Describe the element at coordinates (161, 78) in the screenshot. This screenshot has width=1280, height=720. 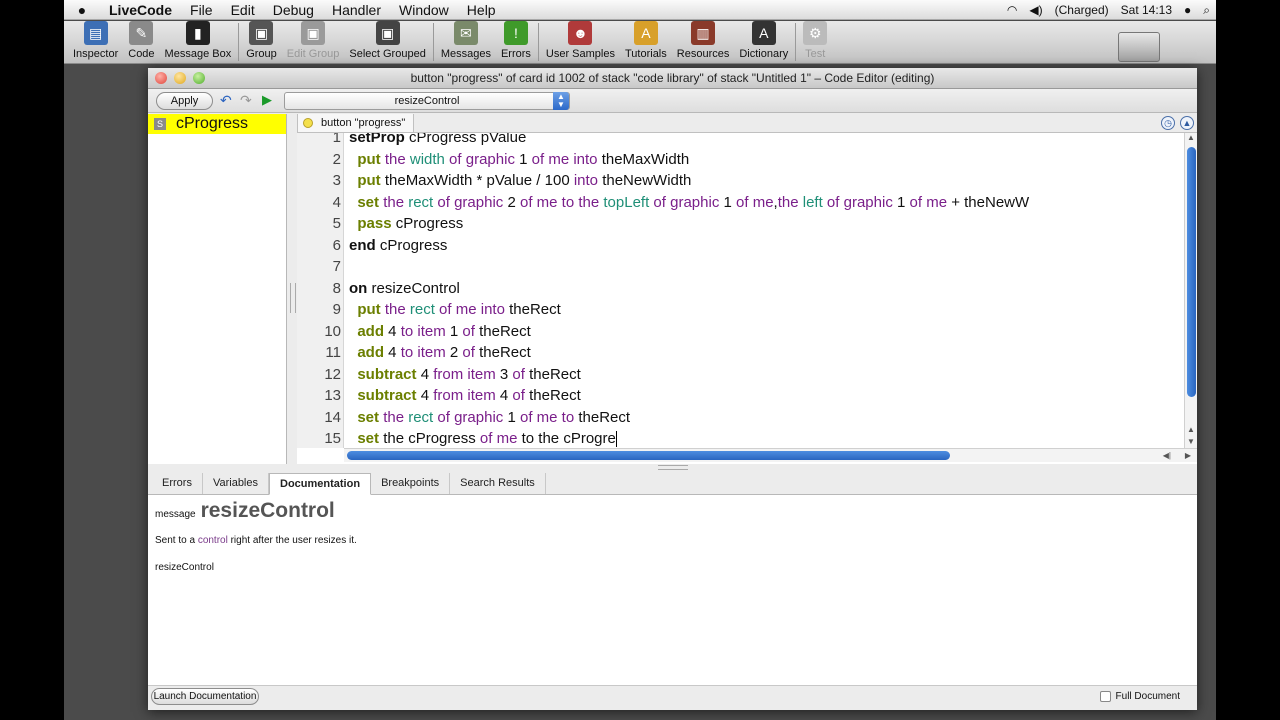
I see `close-window-button` at that location.